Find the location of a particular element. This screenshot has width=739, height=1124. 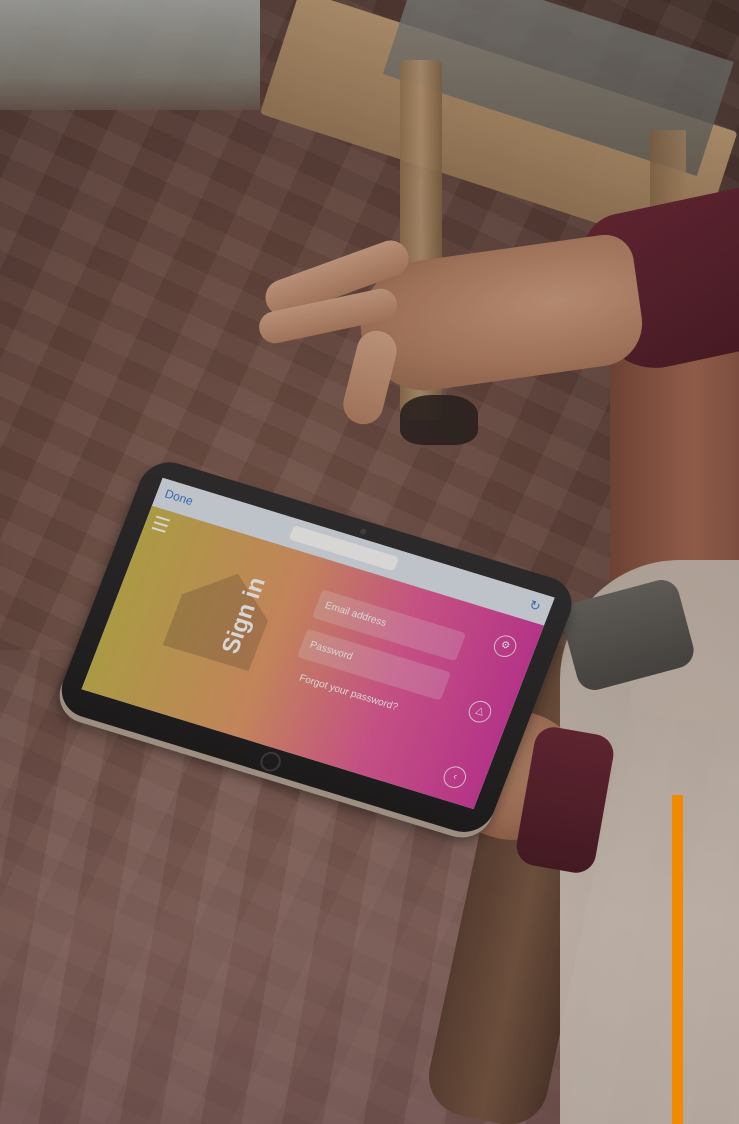

done-button: Done is located at coordinates (179, 497).